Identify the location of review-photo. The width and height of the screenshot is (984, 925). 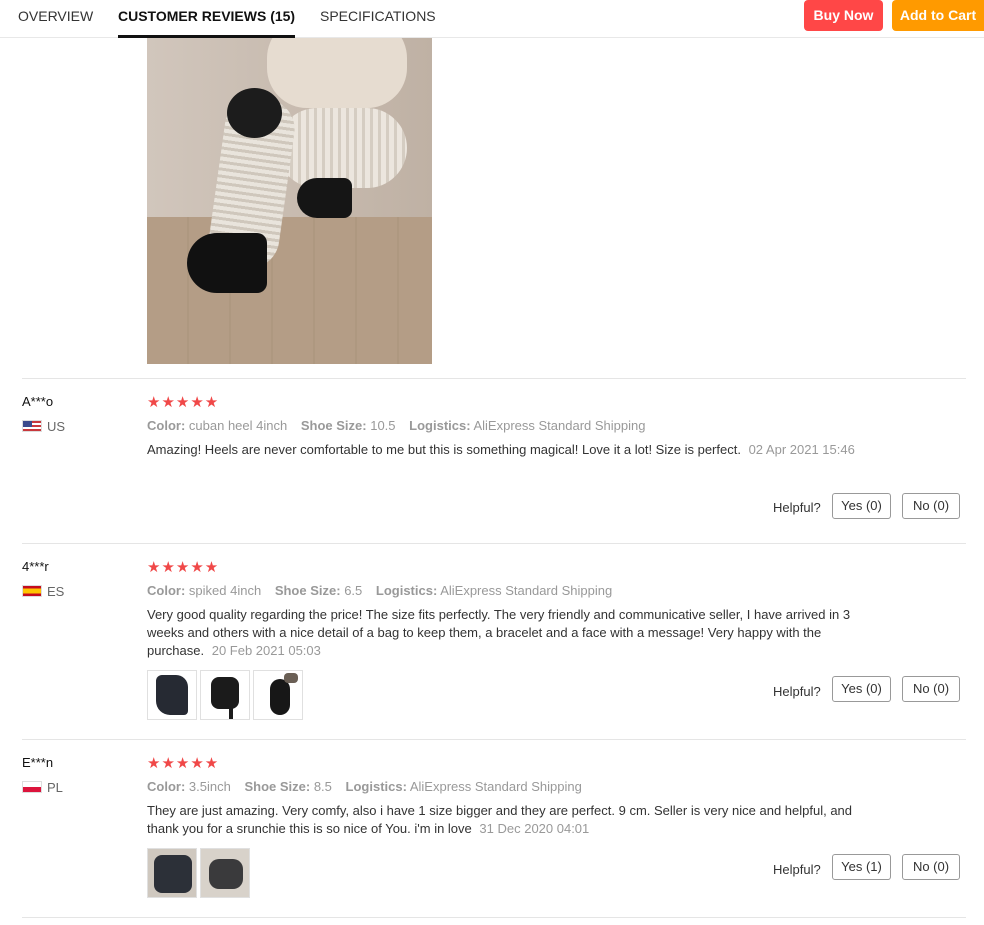
(289, 201).